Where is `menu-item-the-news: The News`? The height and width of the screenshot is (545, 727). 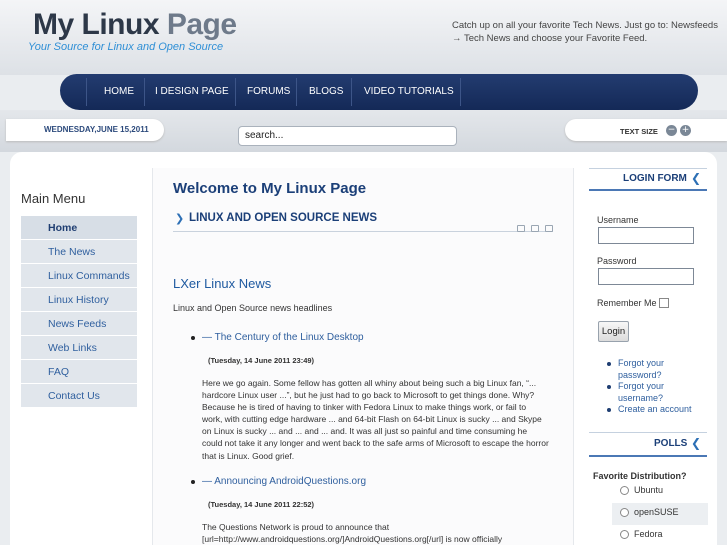
menu-item-the-news: The News is located at coordinates (79, 252).